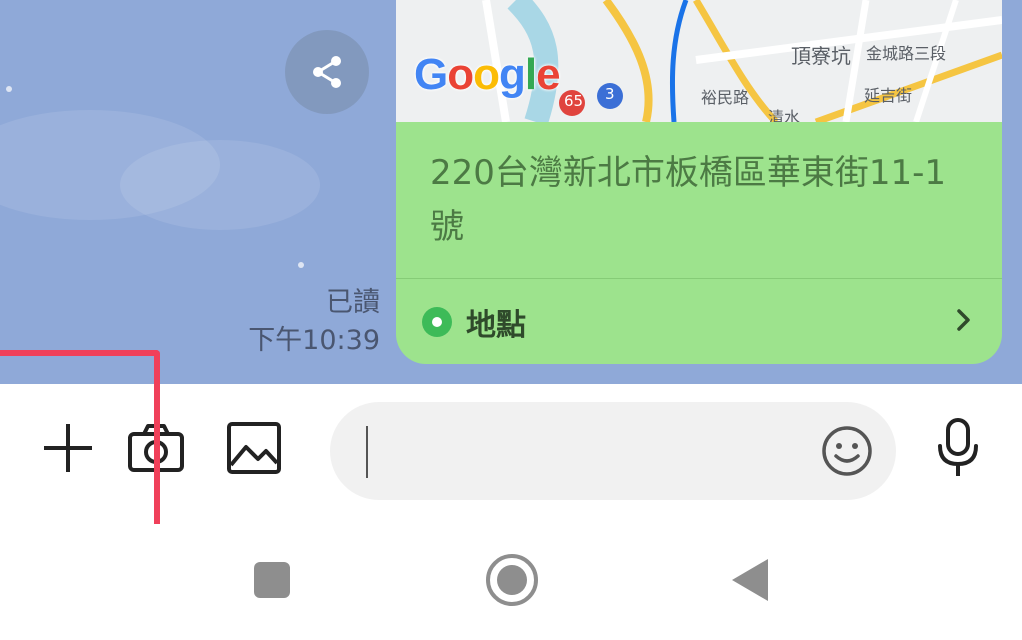  What do you see at coordinates (725, 97) in the screenshot?
I see `map-label: 裕民路` at bounding box center [725, 97].